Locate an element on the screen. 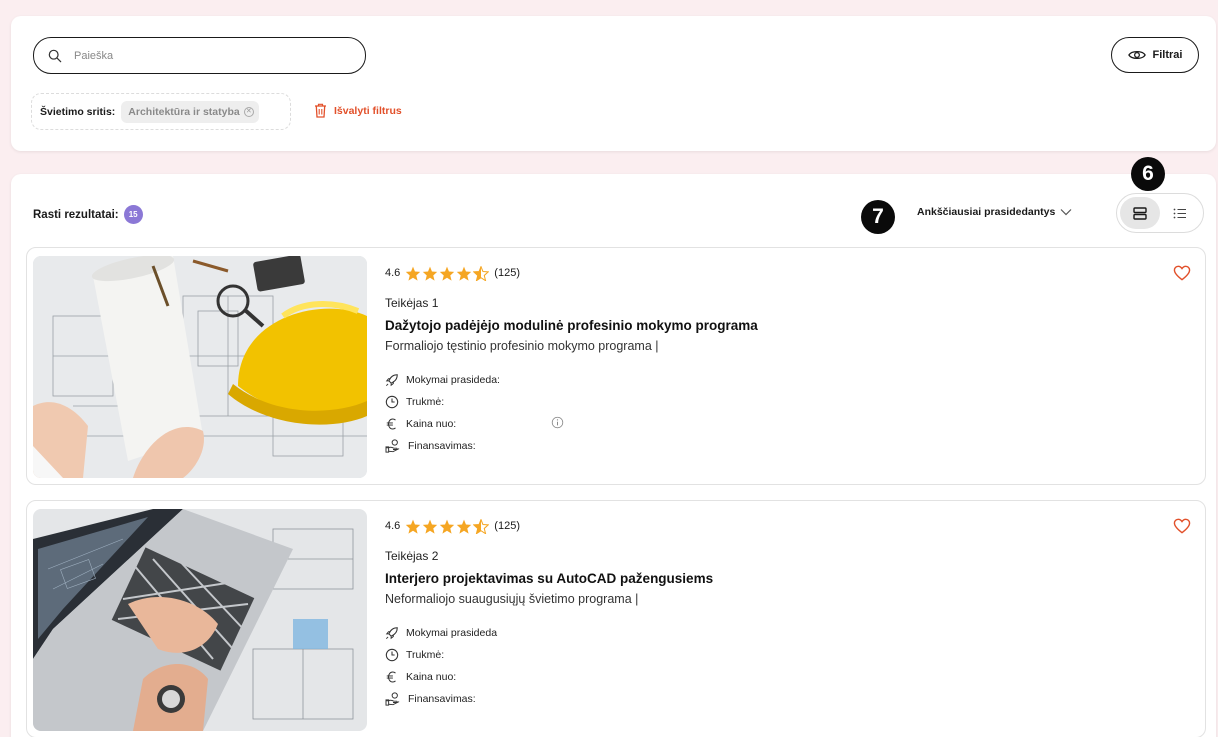 The image size is (1218, 737). active-filter-chip: Architektūra ir statyba ✕ is located at coordinates (190, 111).